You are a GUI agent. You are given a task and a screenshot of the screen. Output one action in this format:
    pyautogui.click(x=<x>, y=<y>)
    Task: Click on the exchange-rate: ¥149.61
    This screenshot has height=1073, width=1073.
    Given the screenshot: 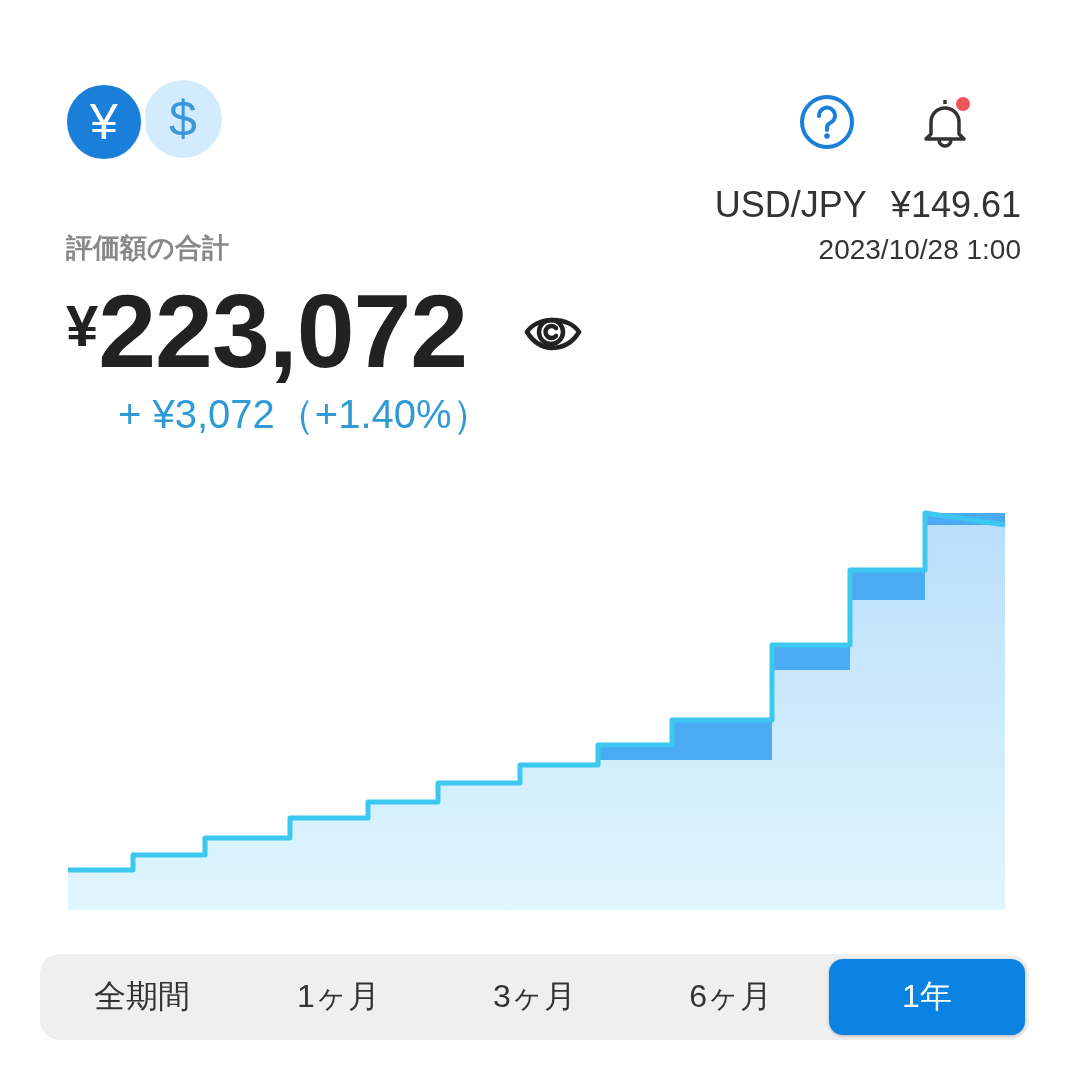 What is the action you would take?
    pyautogui.click(x=955, y=205)
    